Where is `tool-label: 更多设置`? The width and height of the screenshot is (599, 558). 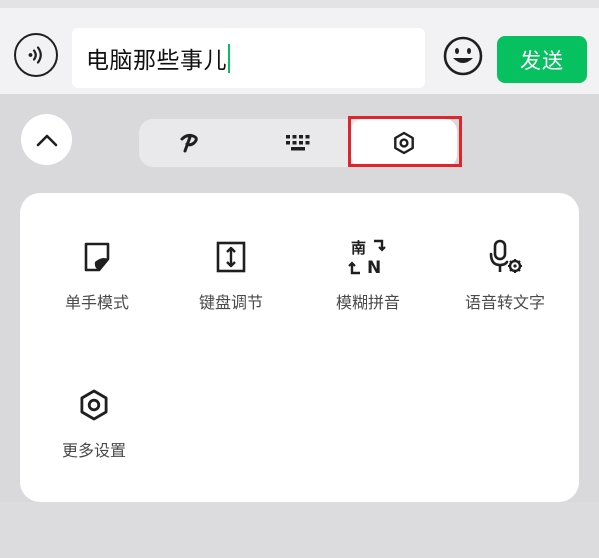
tool-label: 更多设置 is located at coordinates (93, 450).